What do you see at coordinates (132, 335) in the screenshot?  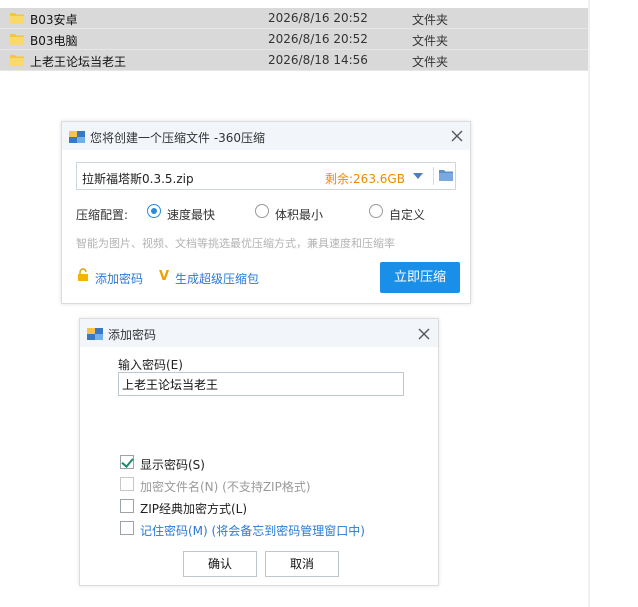 I see `password-dialog-title: 添加密码` at bounding box center [132, 335].